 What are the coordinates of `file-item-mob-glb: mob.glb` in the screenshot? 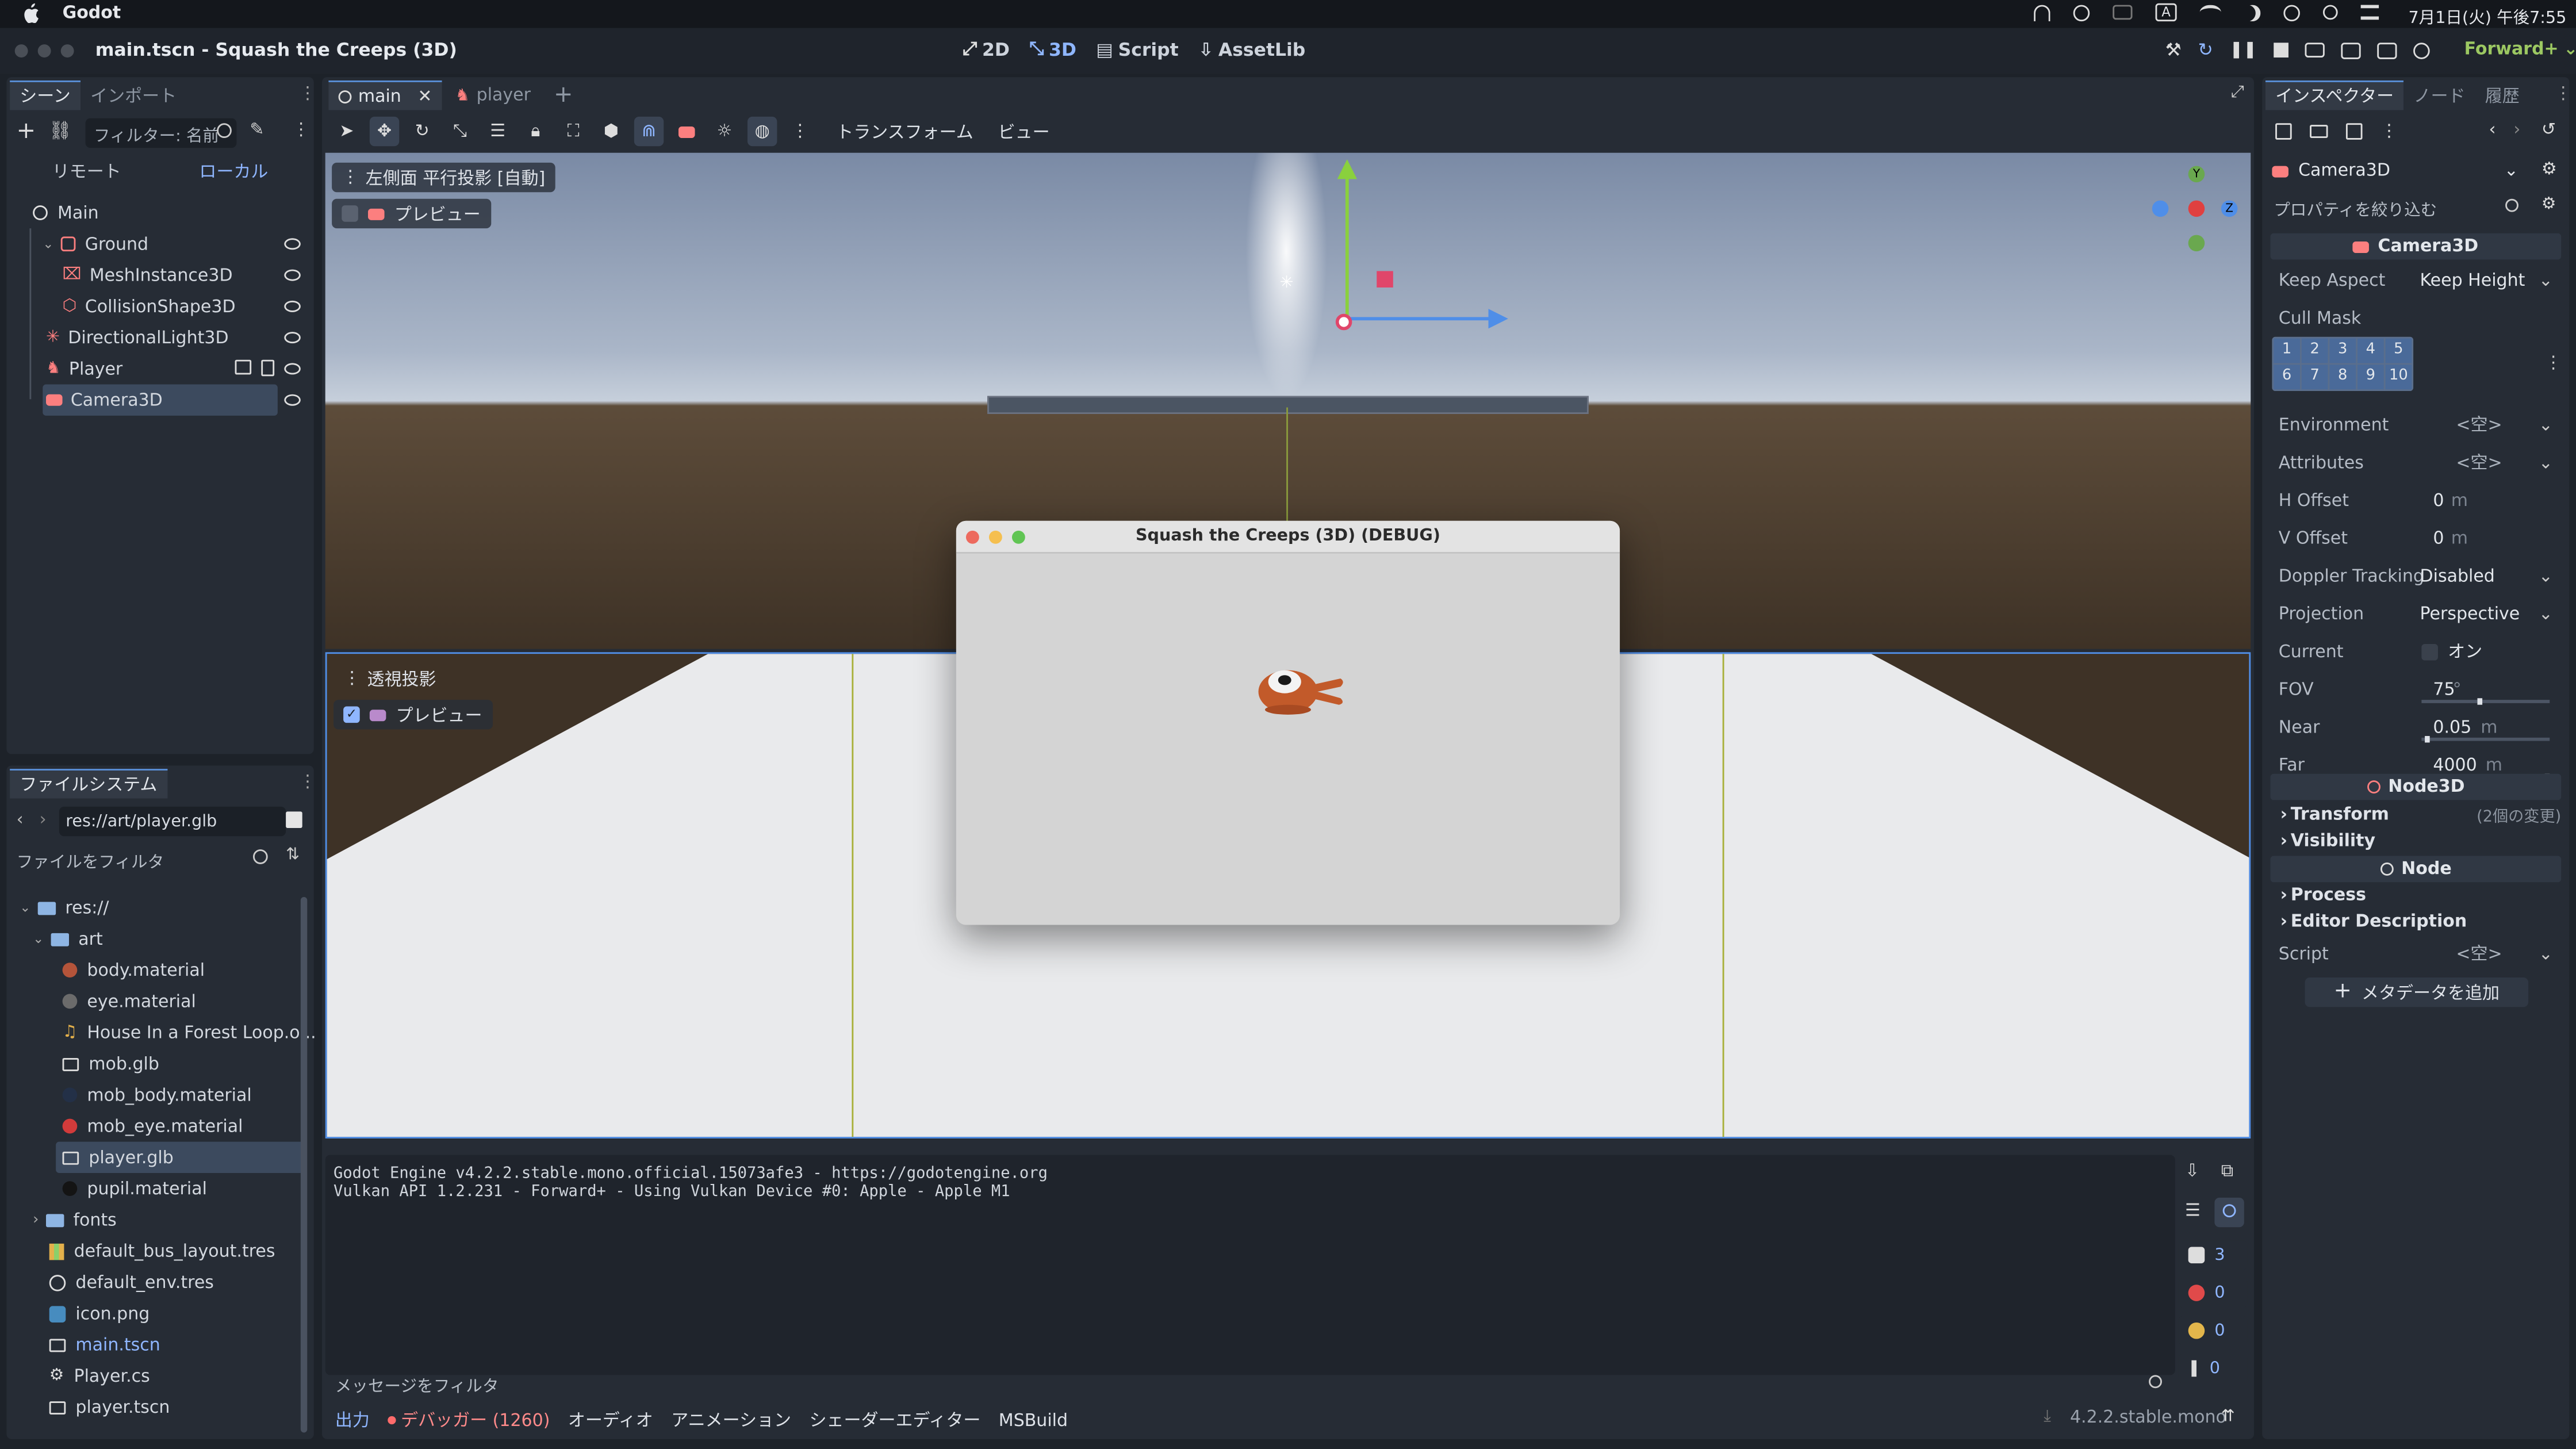 It's located at (155, 1063).